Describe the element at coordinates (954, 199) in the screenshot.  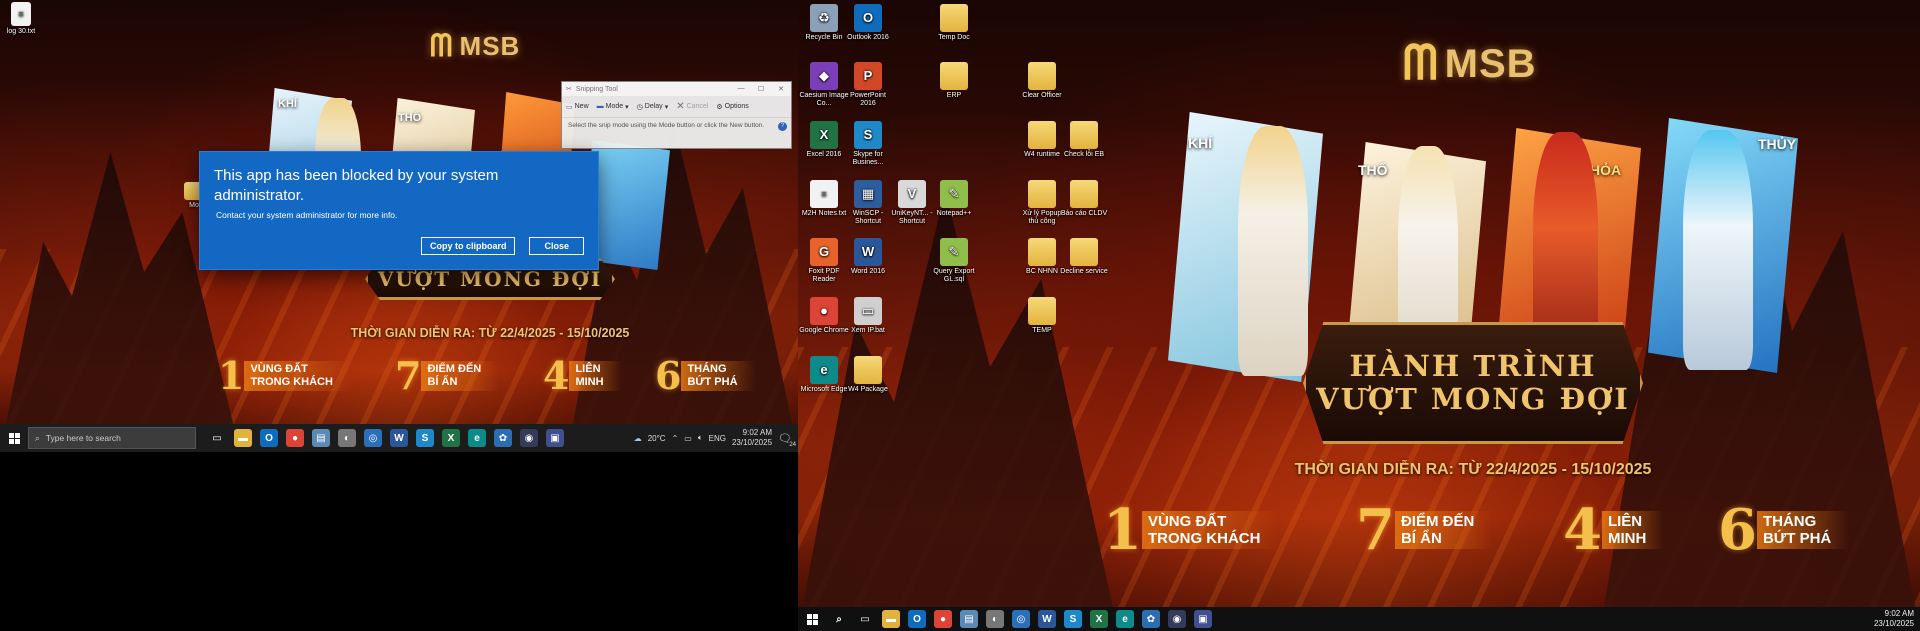
I see `desktop-icon: ✎ Notepad++` at that location.